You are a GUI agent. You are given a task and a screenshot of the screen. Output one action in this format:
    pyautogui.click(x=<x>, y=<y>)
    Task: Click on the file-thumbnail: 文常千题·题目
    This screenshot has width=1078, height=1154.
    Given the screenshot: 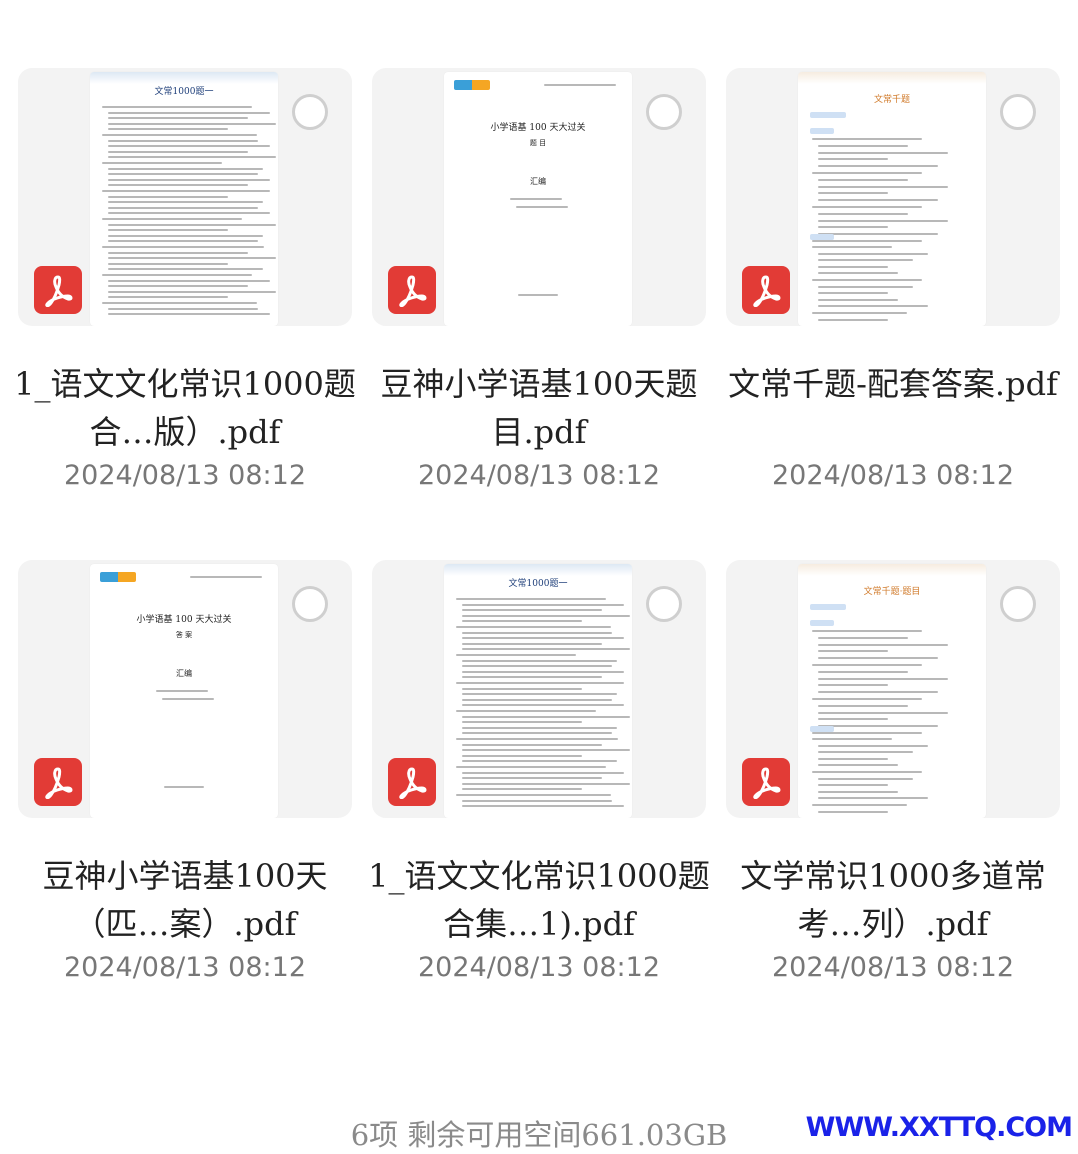 What is the action you would take?
    pyautogui.click(x=893, y=689)
    